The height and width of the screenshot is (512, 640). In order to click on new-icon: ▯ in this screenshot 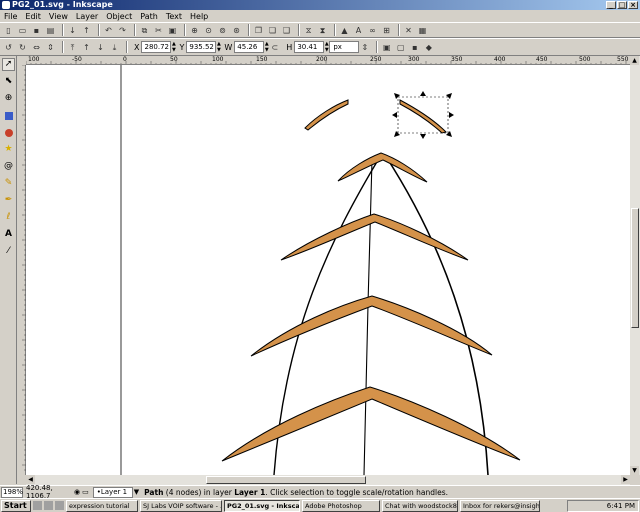, I will do `click(8, 30)`.